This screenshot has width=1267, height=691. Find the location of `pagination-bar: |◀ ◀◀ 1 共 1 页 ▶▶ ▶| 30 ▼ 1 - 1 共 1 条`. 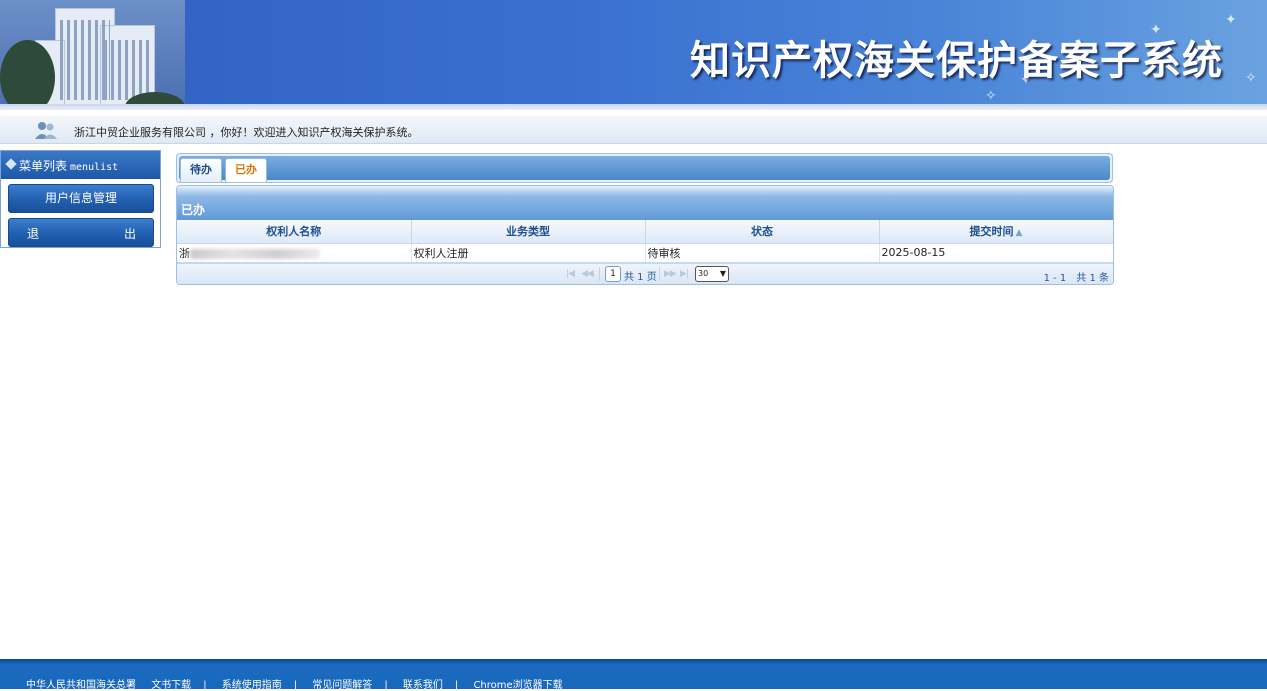

pagination-bar: |◀ ◀◀ 1 共 1 页 ▶▶ ▶| 30 ▼ 1 - 1 共 1 条 is located at coordinates (645, 273).